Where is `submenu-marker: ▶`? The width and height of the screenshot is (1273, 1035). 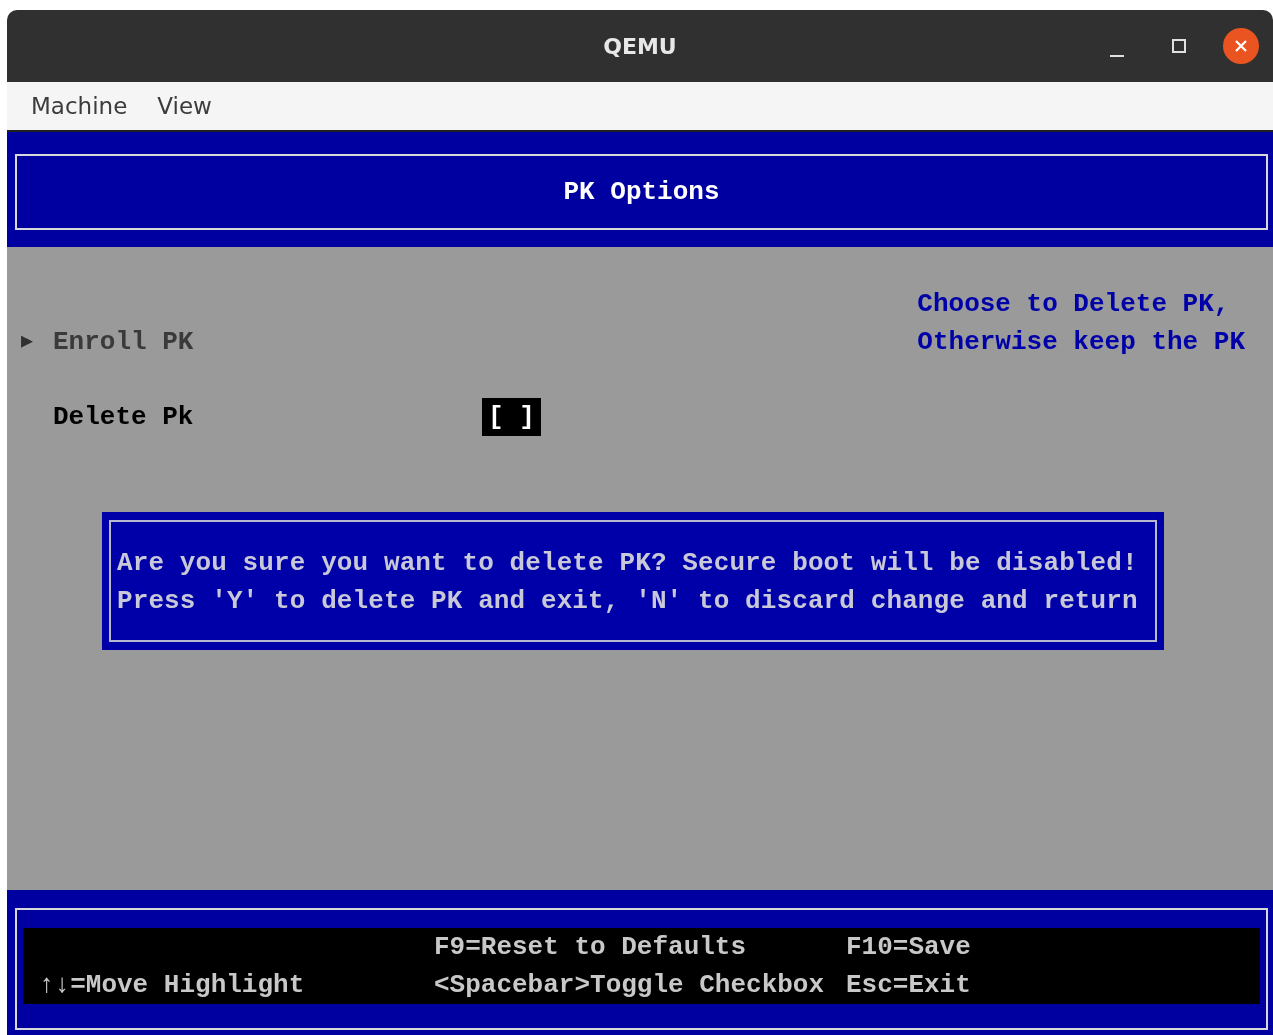
submenu-marker: ▶ is located at coordinates (28, 342).